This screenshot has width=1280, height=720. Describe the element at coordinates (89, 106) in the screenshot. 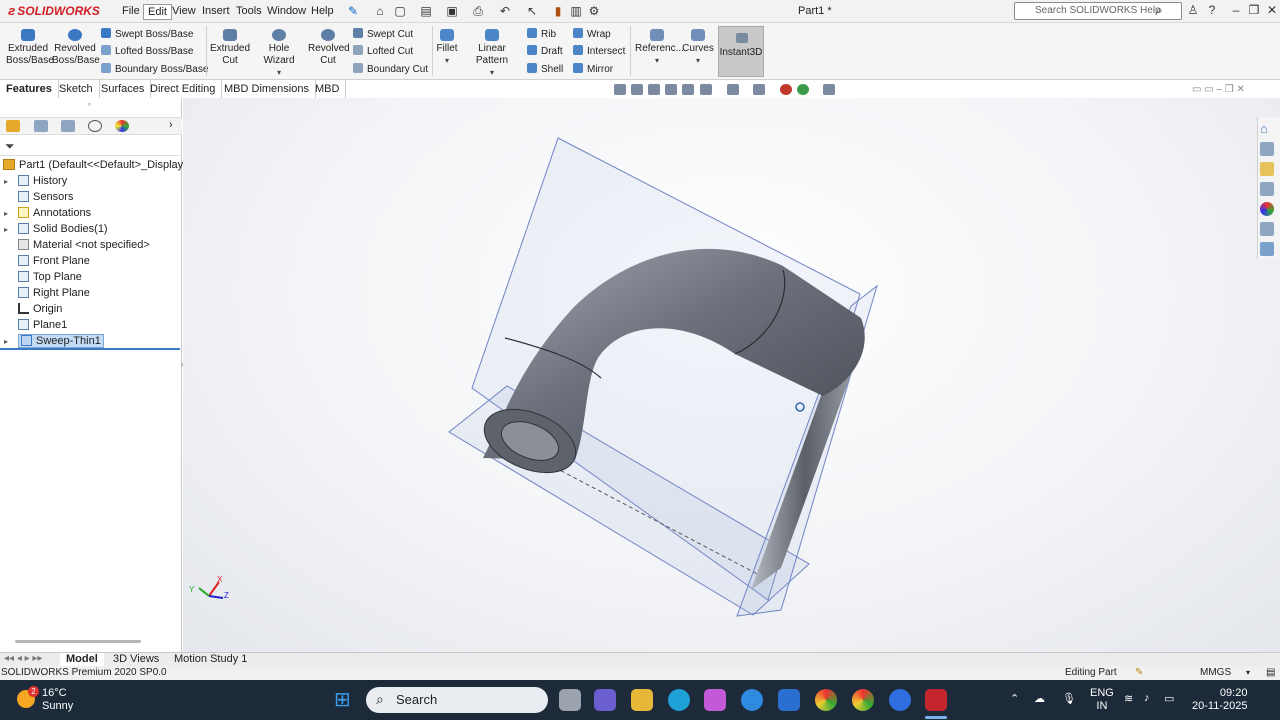

I see `panel-grip-icon: °` at that location.